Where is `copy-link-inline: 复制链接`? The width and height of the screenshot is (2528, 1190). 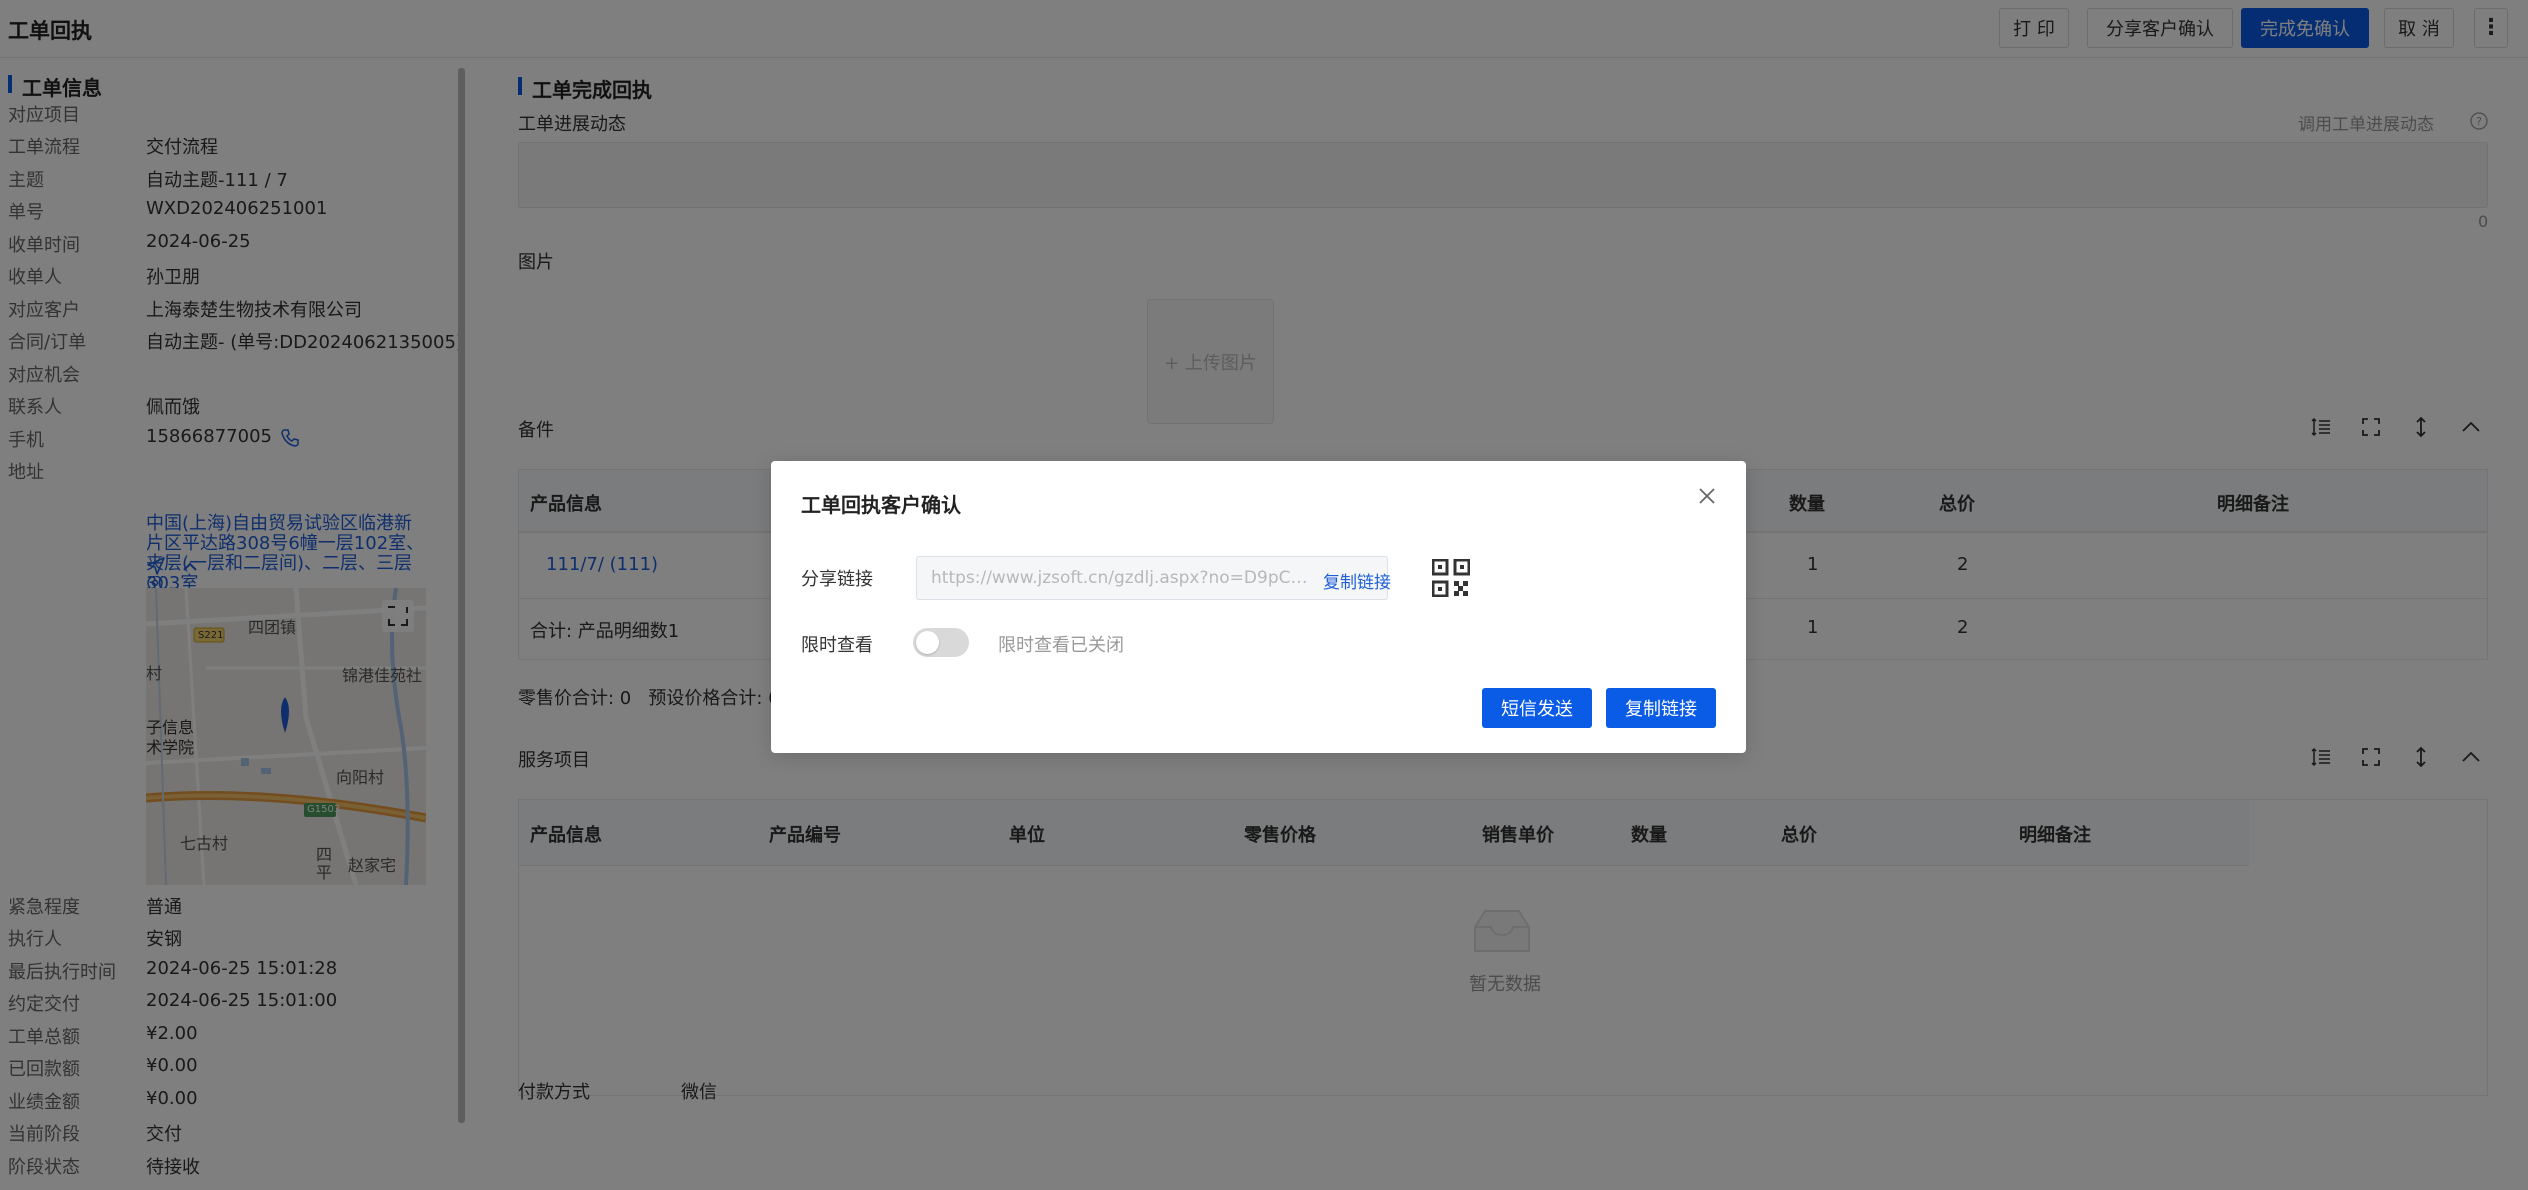 copy-link-inline: 复制链接 is located at coordinates (1357, 580).